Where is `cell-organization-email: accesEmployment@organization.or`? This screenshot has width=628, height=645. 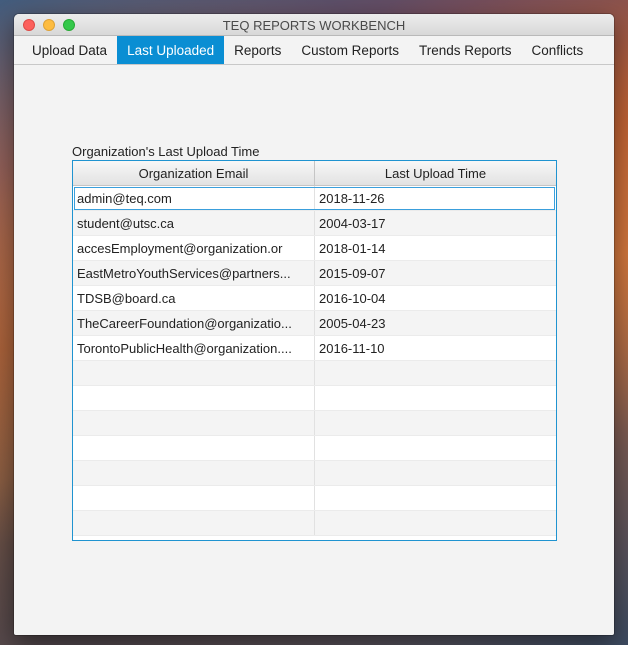 cell-organization-email: accesEmployment@organization.or is located at coordinates (194, 248).